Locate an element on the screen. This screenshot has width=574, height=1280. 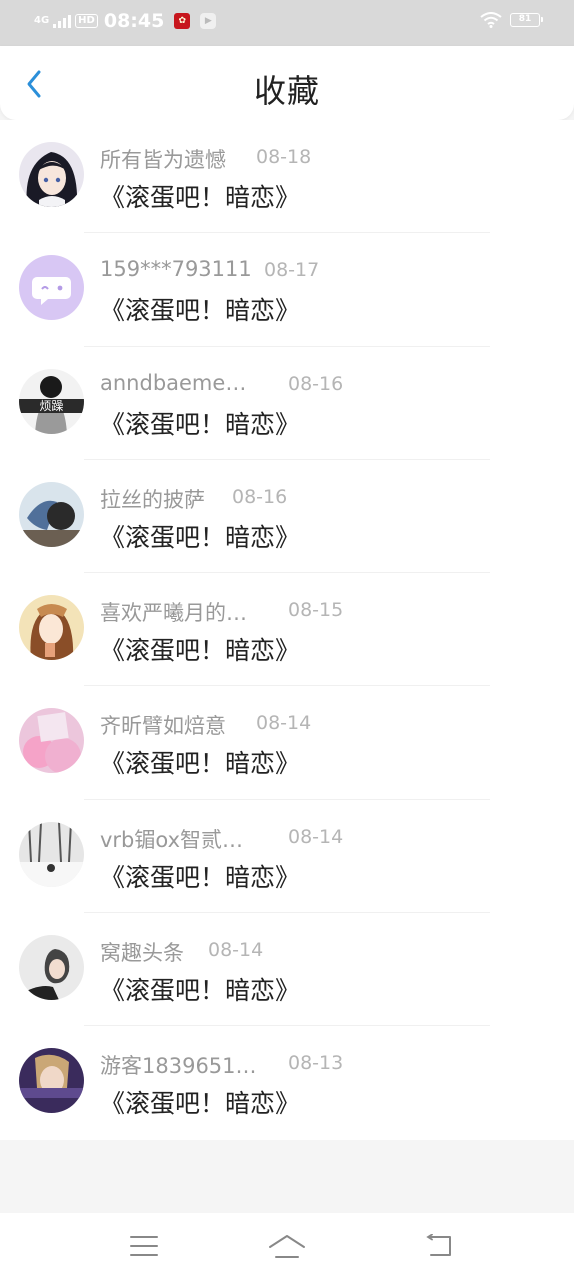
home-button is located at coordinates (287, 1246).